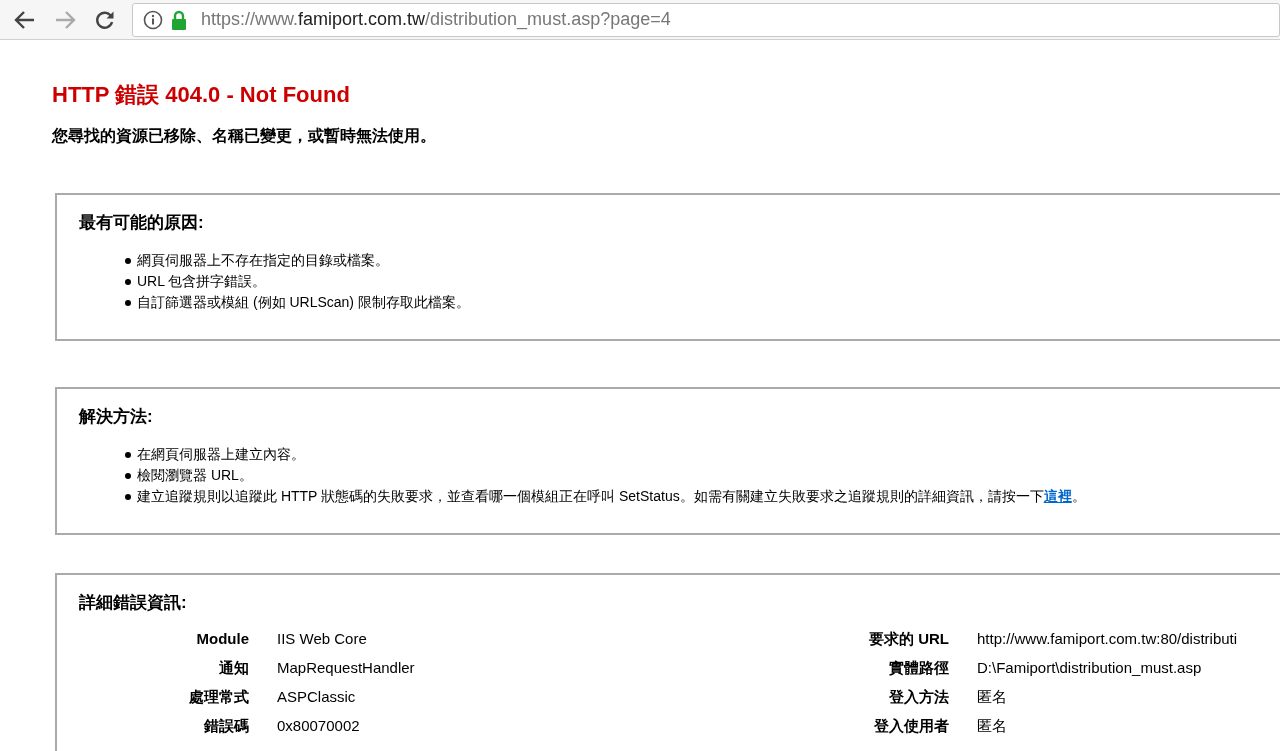  I want to click on lock-icon, so click(179, 19).